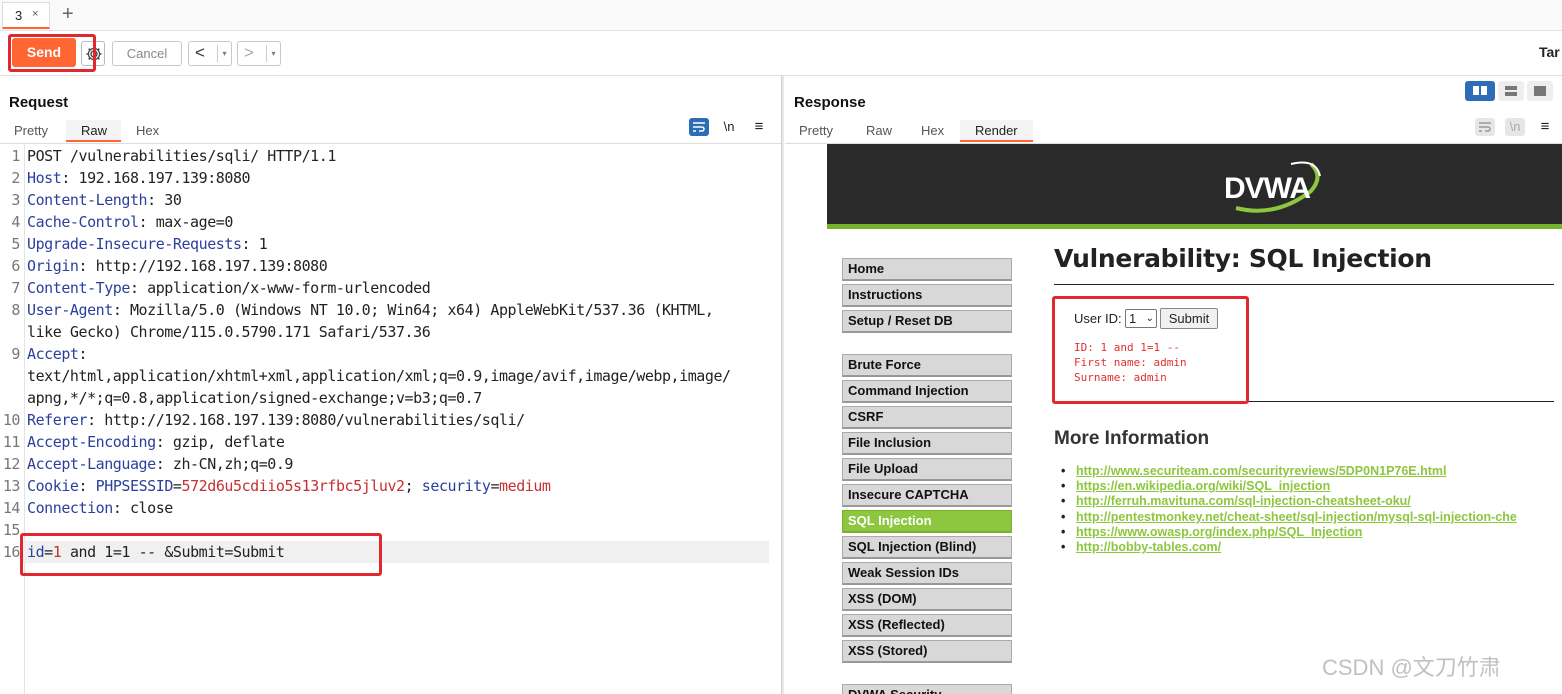  Describe the element at coordinates (390, 266) in the screenshot. I see `code-line: 6 Origin: http://192.168.197.139:8080` at that location.